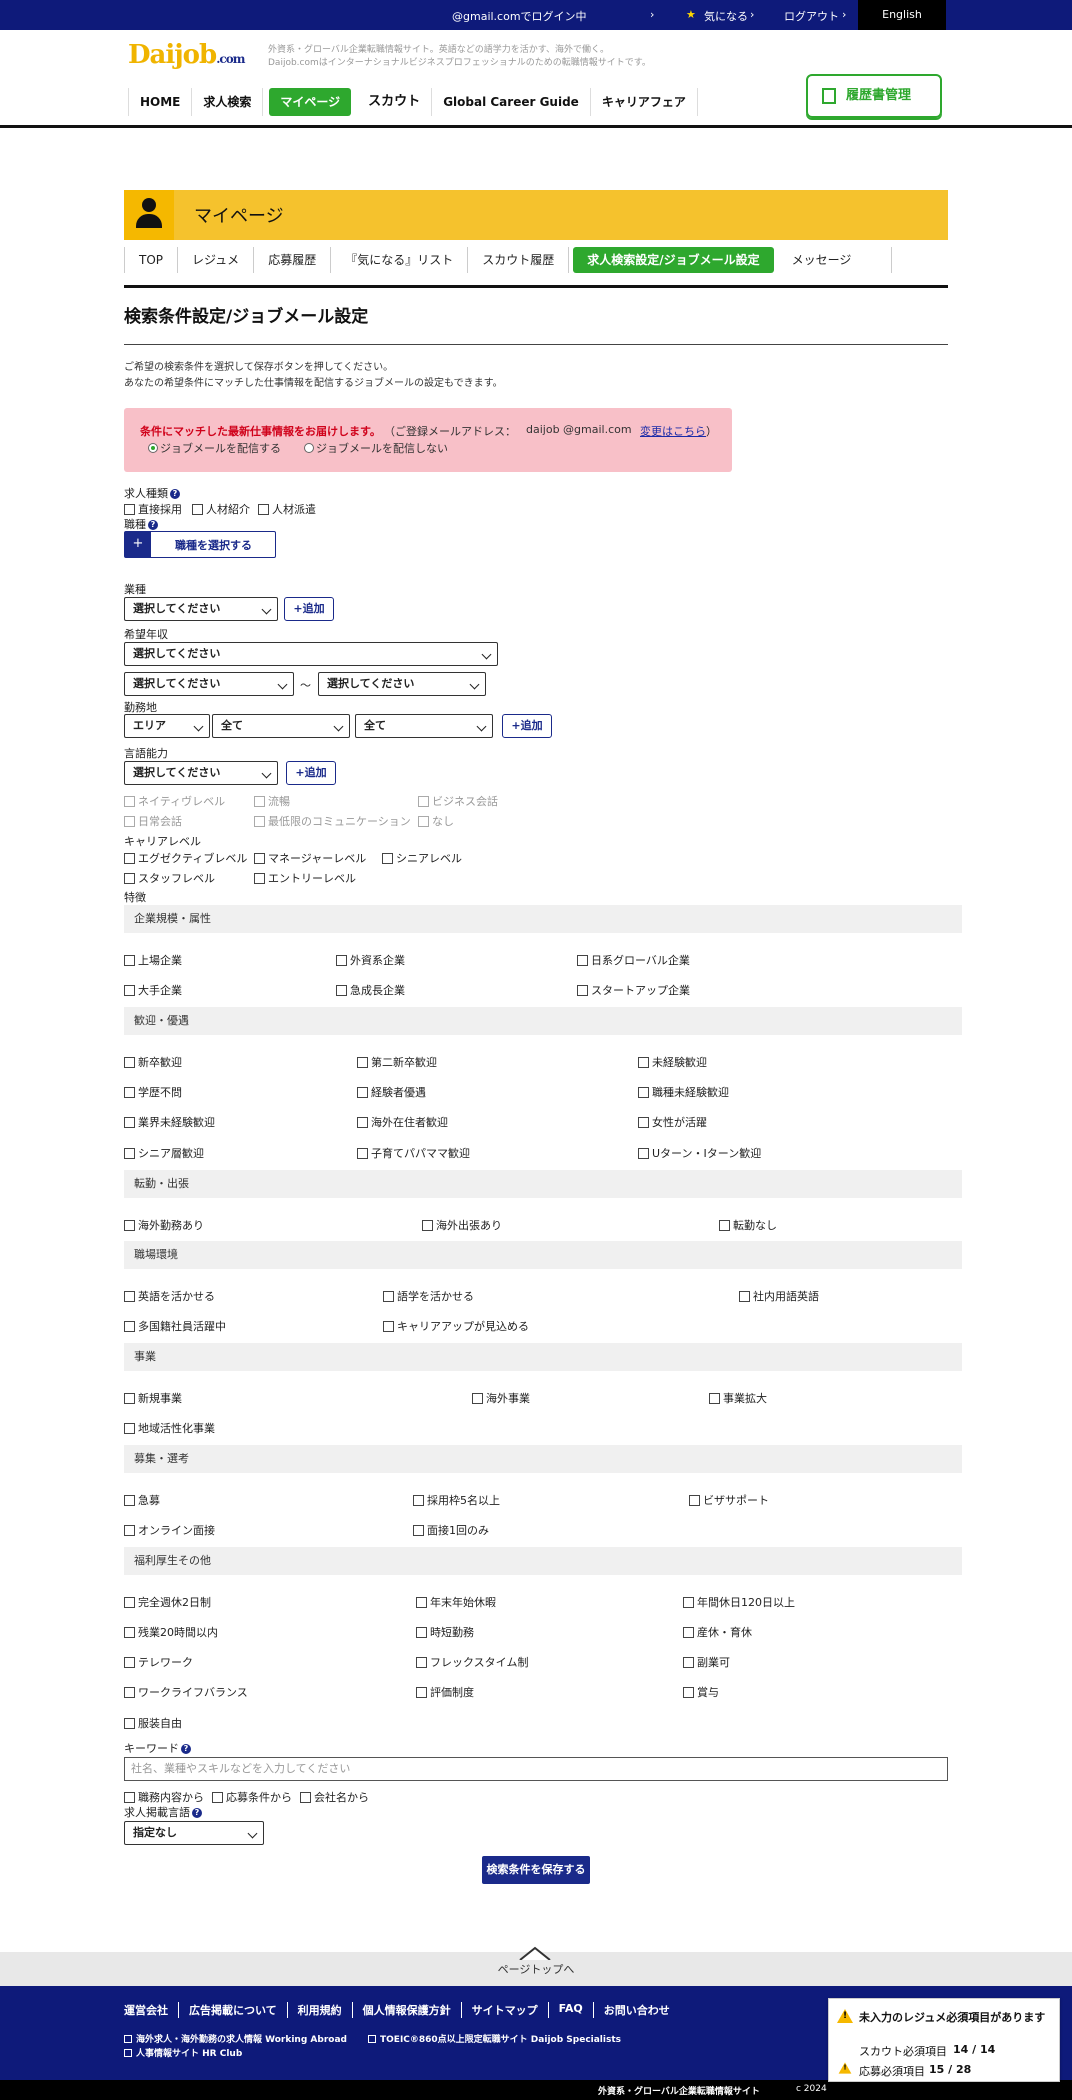 The image size is (1072, 2100). Describe the element at coordinates (167, 726) in the screenshot. I see `area-select: エリア` at that location.